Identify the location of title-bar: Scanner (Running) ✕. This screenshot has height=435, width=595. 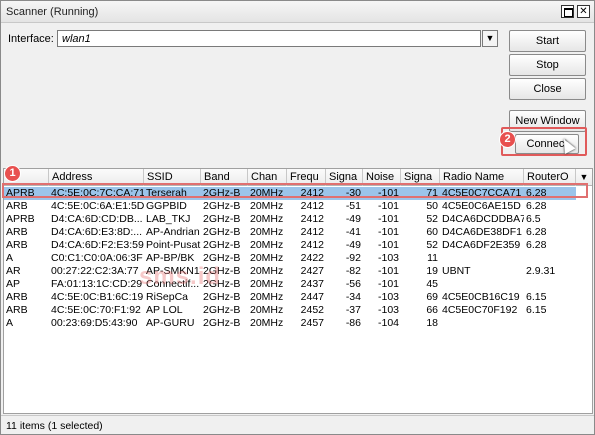
(297, 12).